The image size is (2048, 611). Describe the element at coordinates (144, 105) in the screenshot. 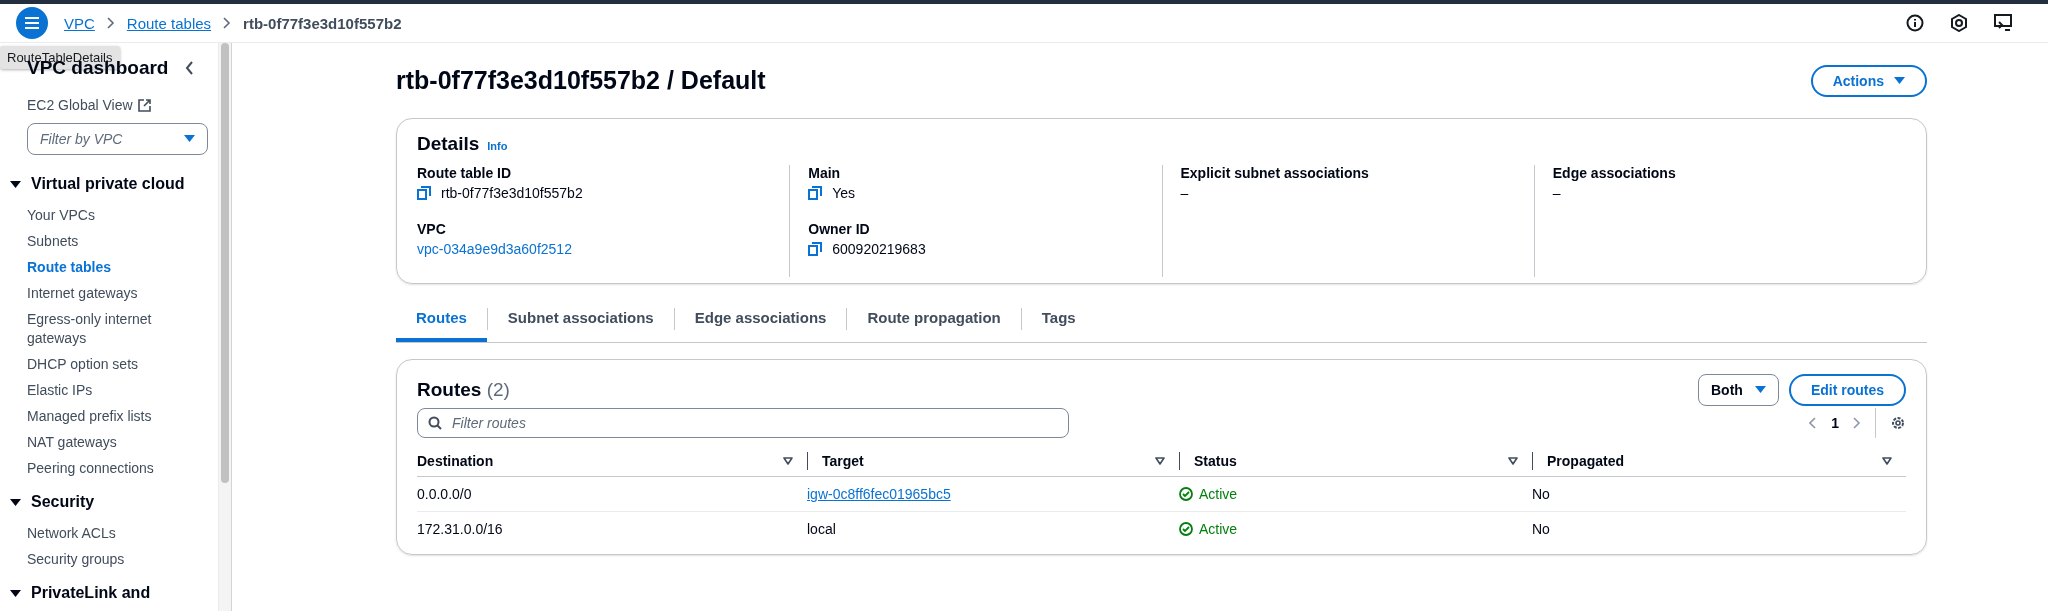

I see `external-link-icon` at that location.